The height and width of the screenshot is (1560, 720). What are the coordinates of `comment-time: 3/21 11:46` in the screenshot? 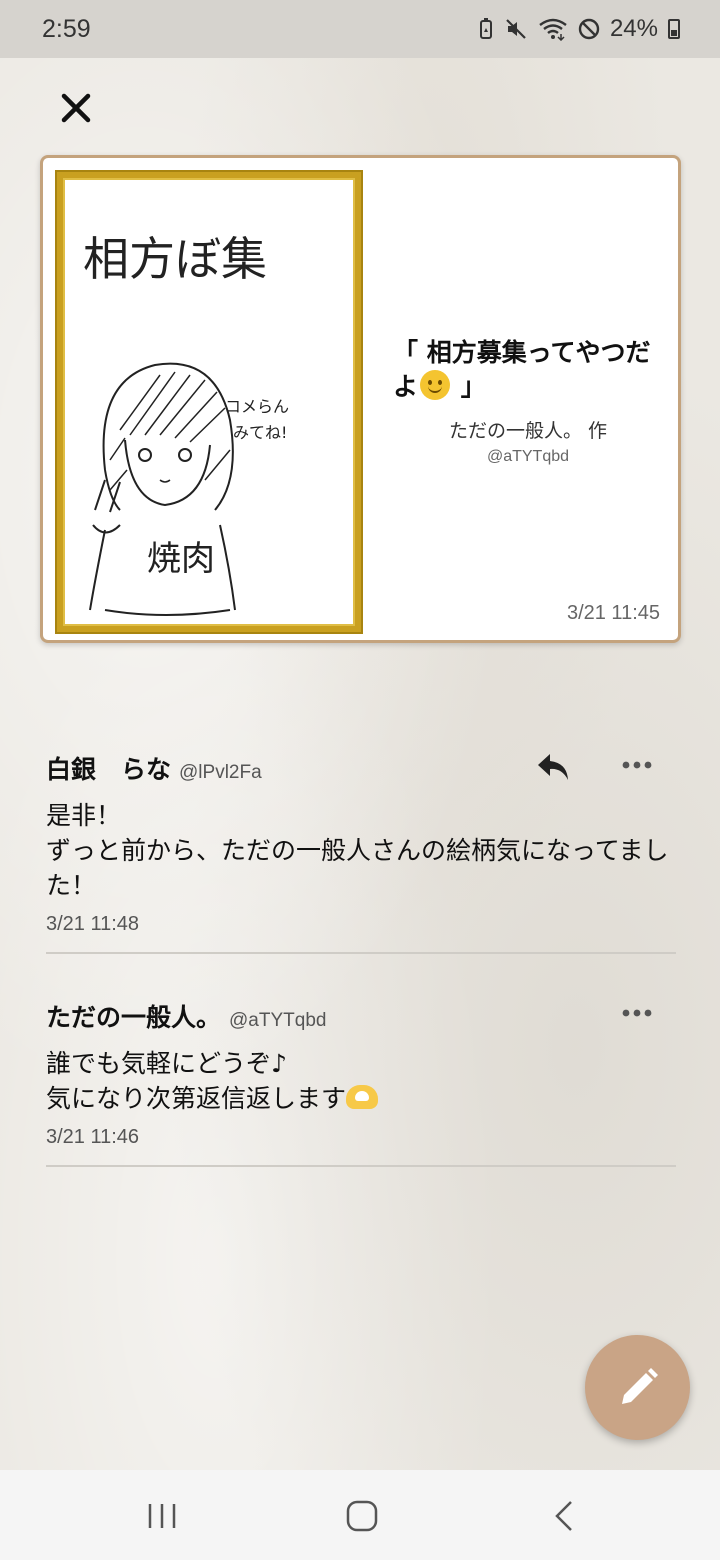 It's located at (93, 1137).